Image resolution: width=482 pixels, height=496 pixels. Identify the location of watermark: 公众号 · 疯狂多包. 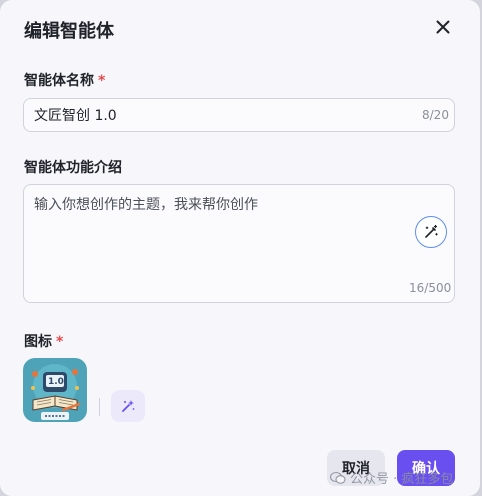
(391, 477).